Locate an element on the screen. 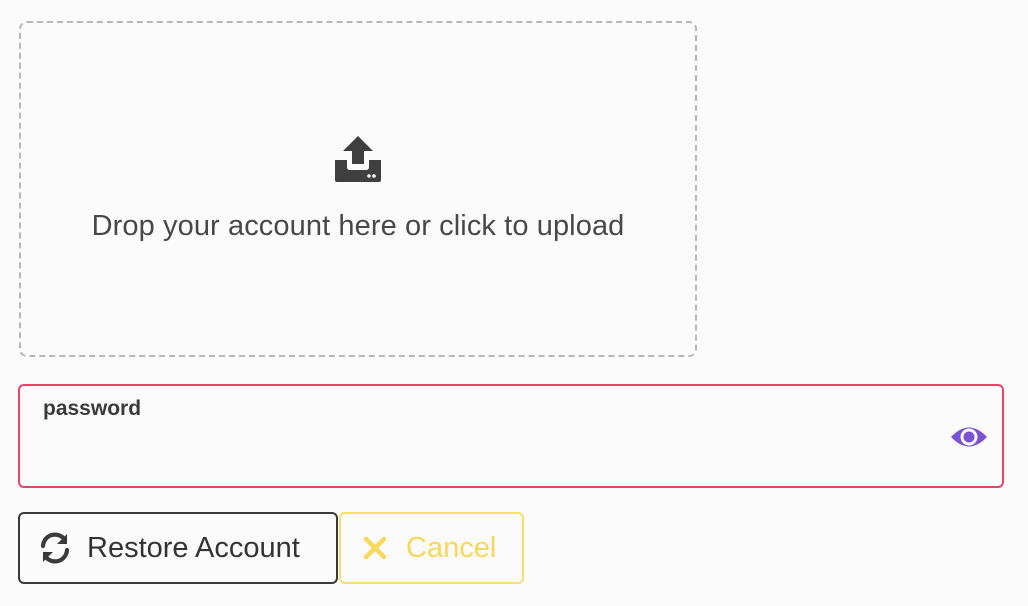  cancel-button: Cancel is located at coordinates (431, 548).